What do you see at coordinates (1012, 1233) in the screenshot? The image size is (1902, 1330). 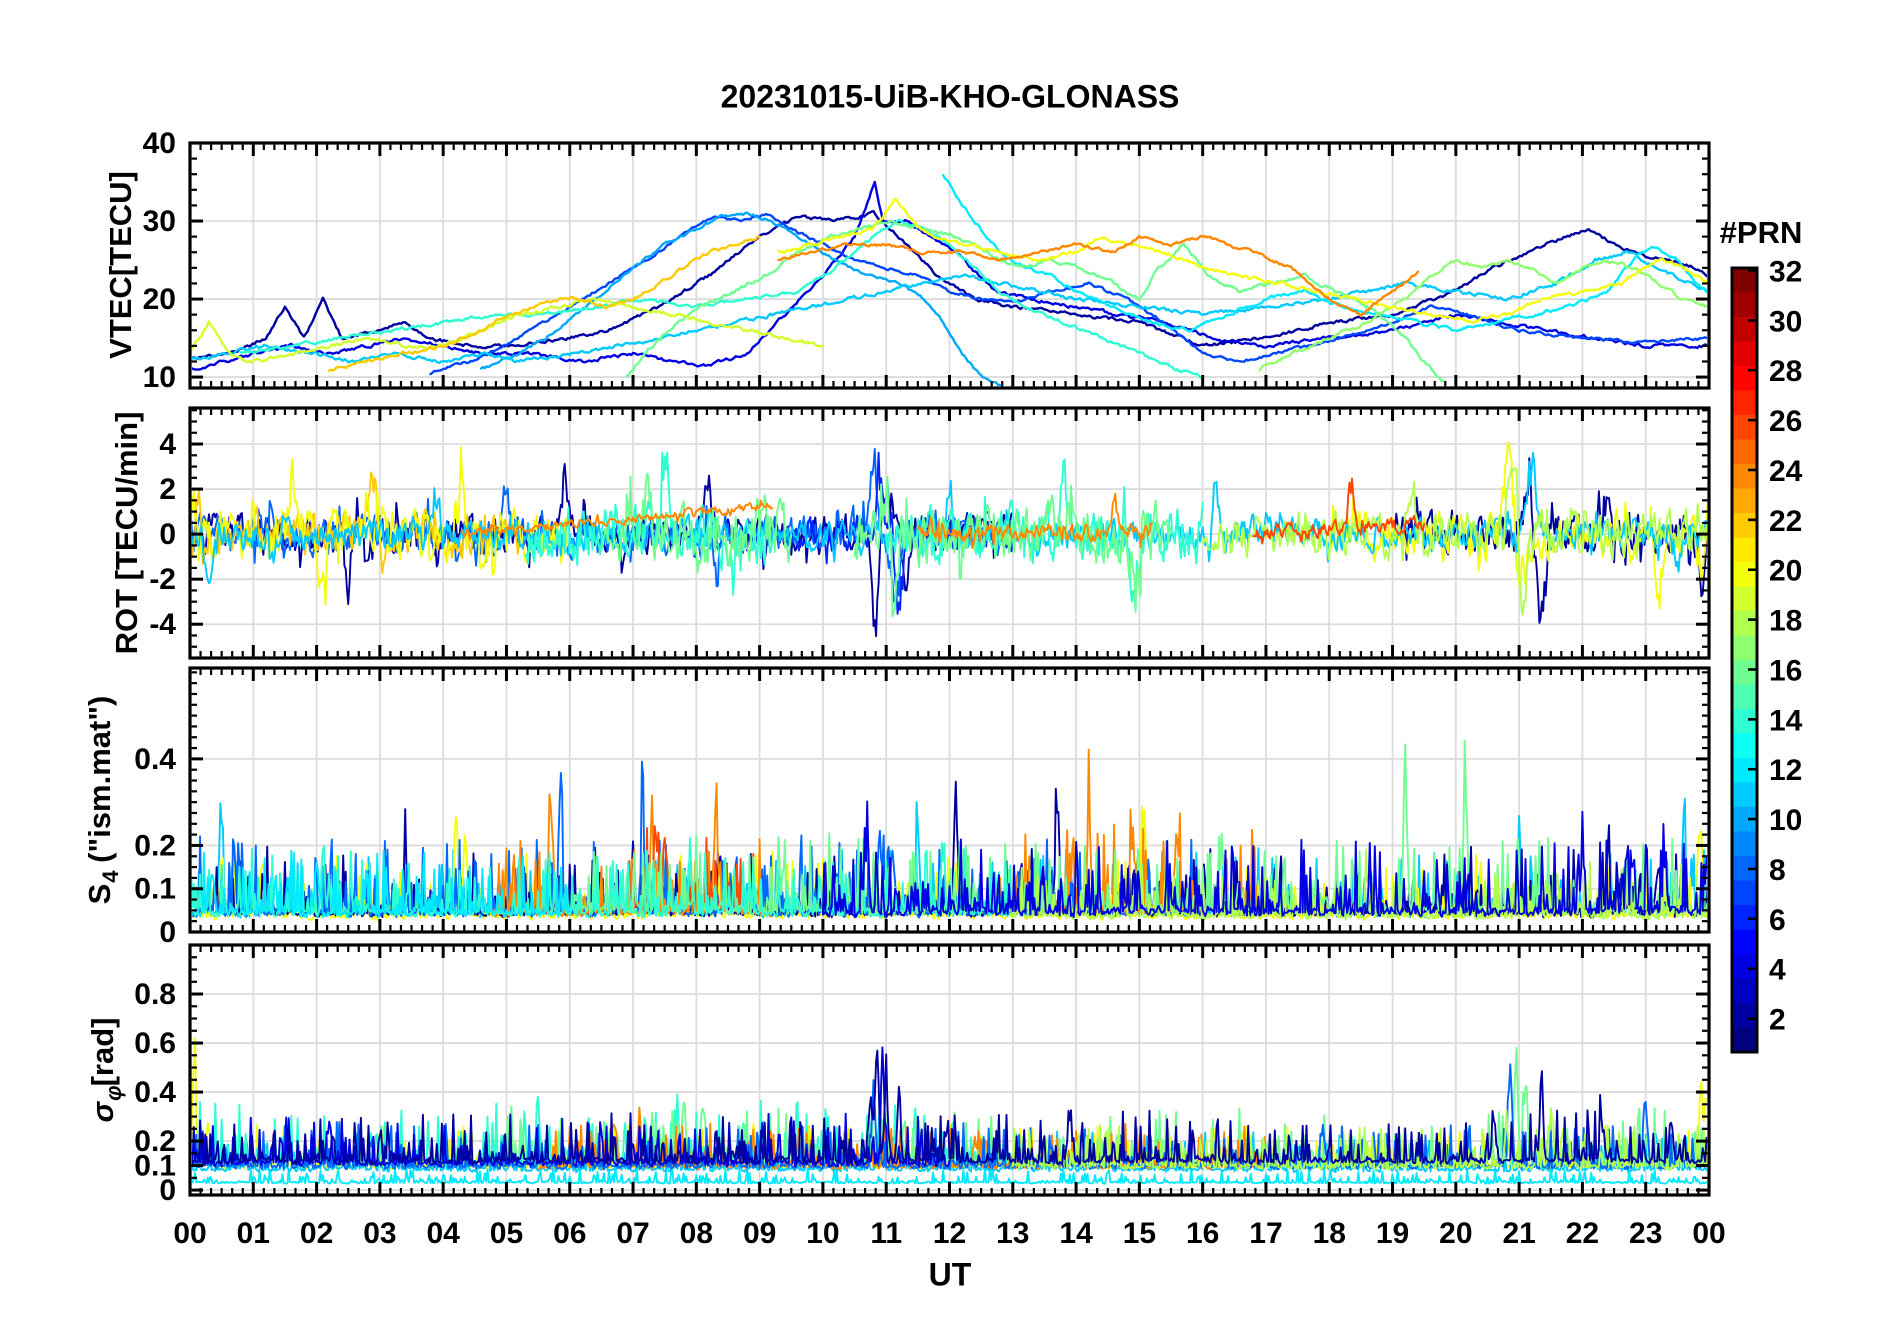 I see `xtick-label-13: 13` at bounding box center [1012, 1233].